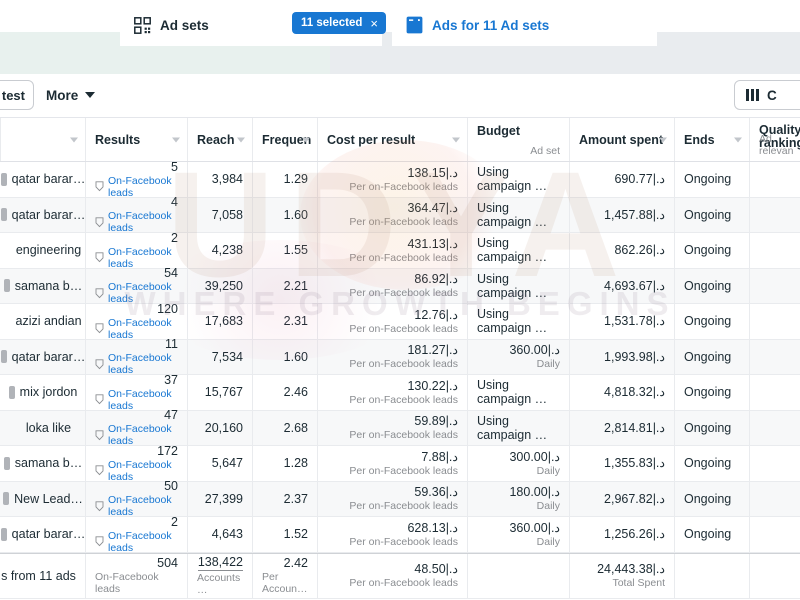 The height and width of the screenshot is (600, 800). Describe the element at coordinates (767, 95) in the screenshot. I see `columns-button: C` at that location.